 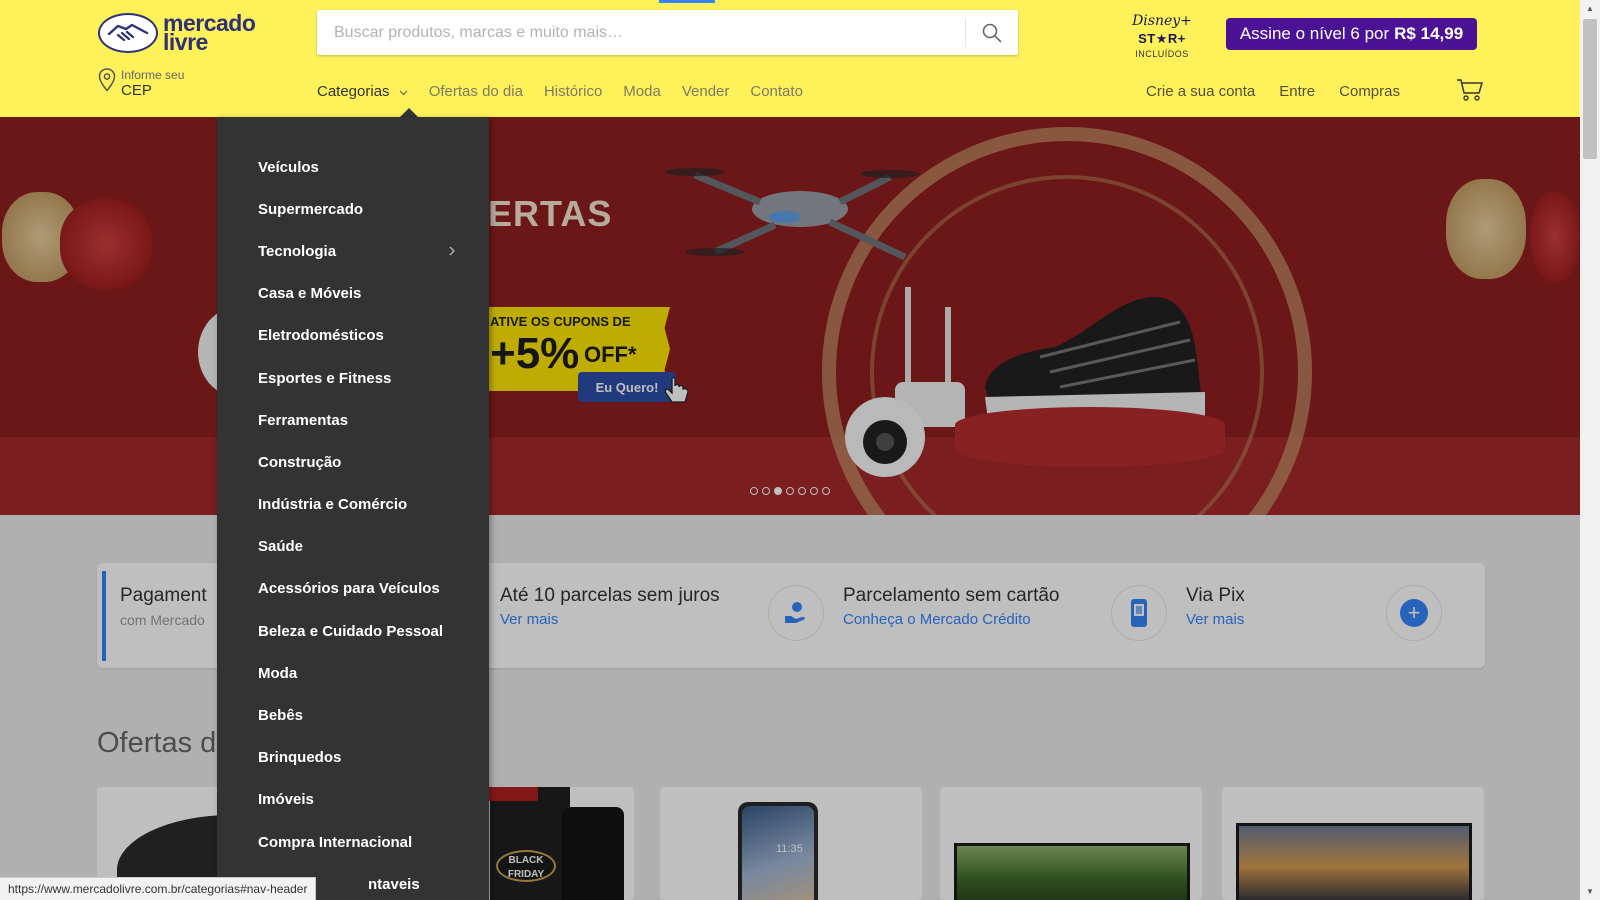 I want to click on hand-coin-icon, so click(x=796, y=613).